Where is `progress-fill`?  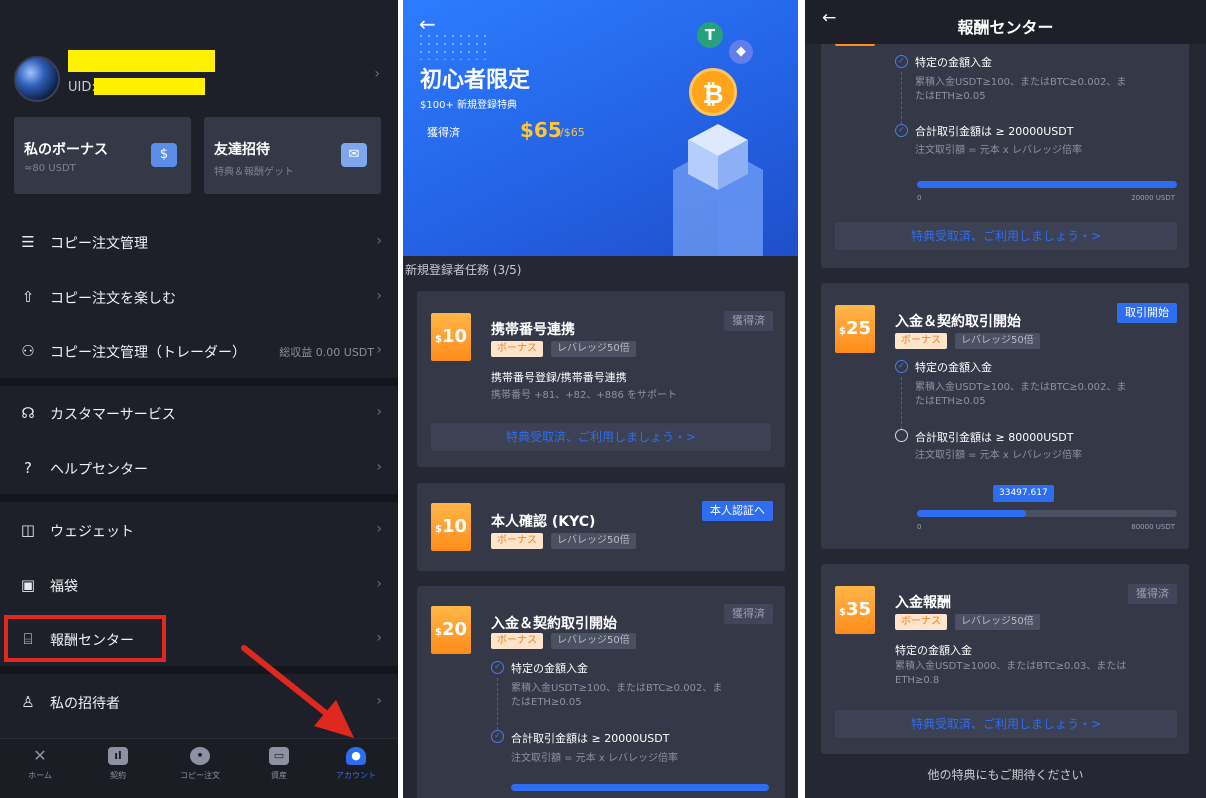
progress-fill is located at coordinates (971, 513).